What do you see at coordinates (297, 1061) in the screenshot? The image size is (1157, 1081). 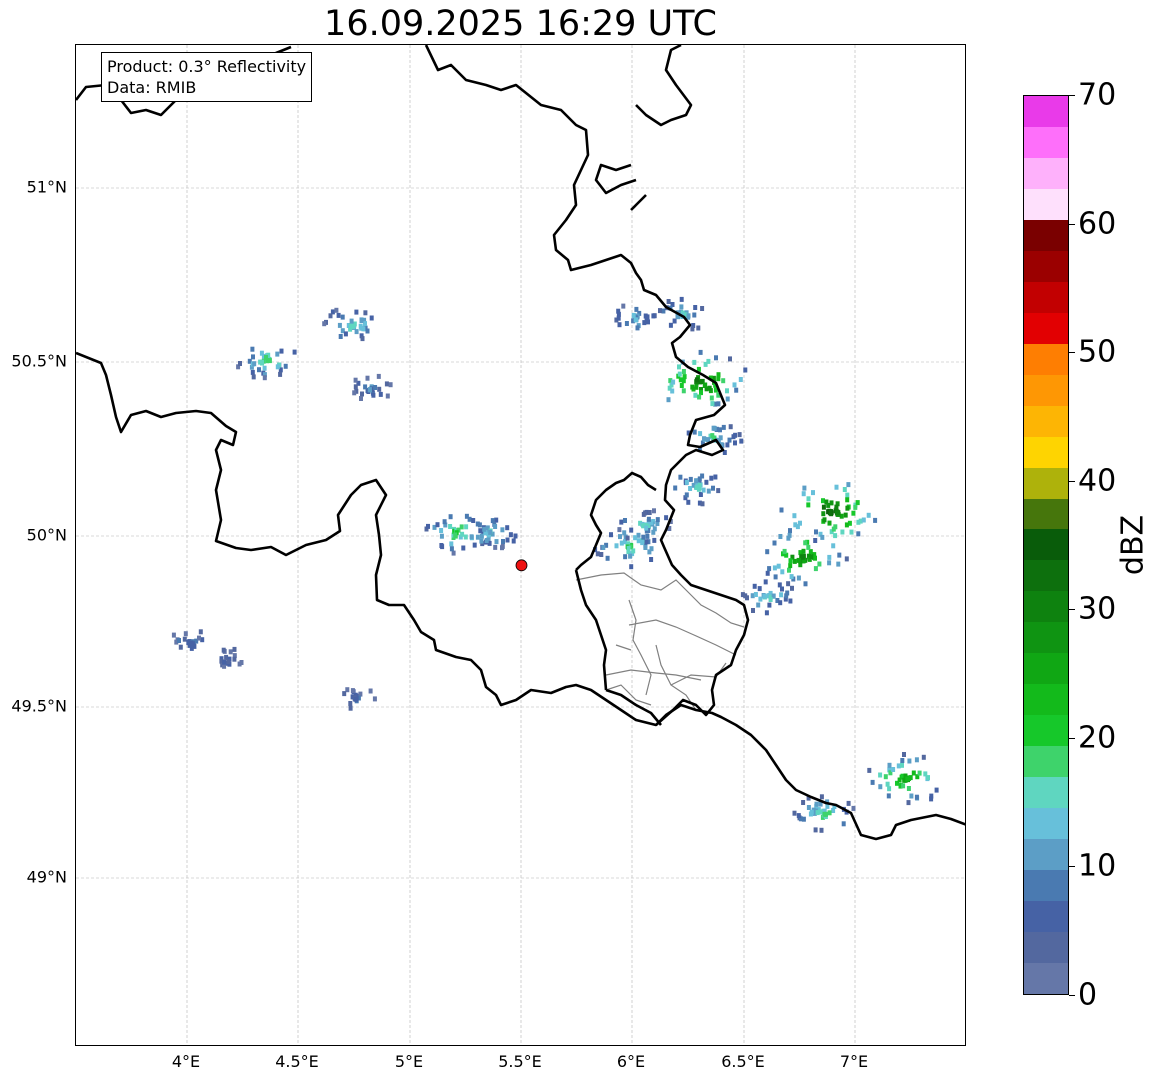 I see `lon-label-4.5: 4.5°E` at bounding box center [297, 1061].